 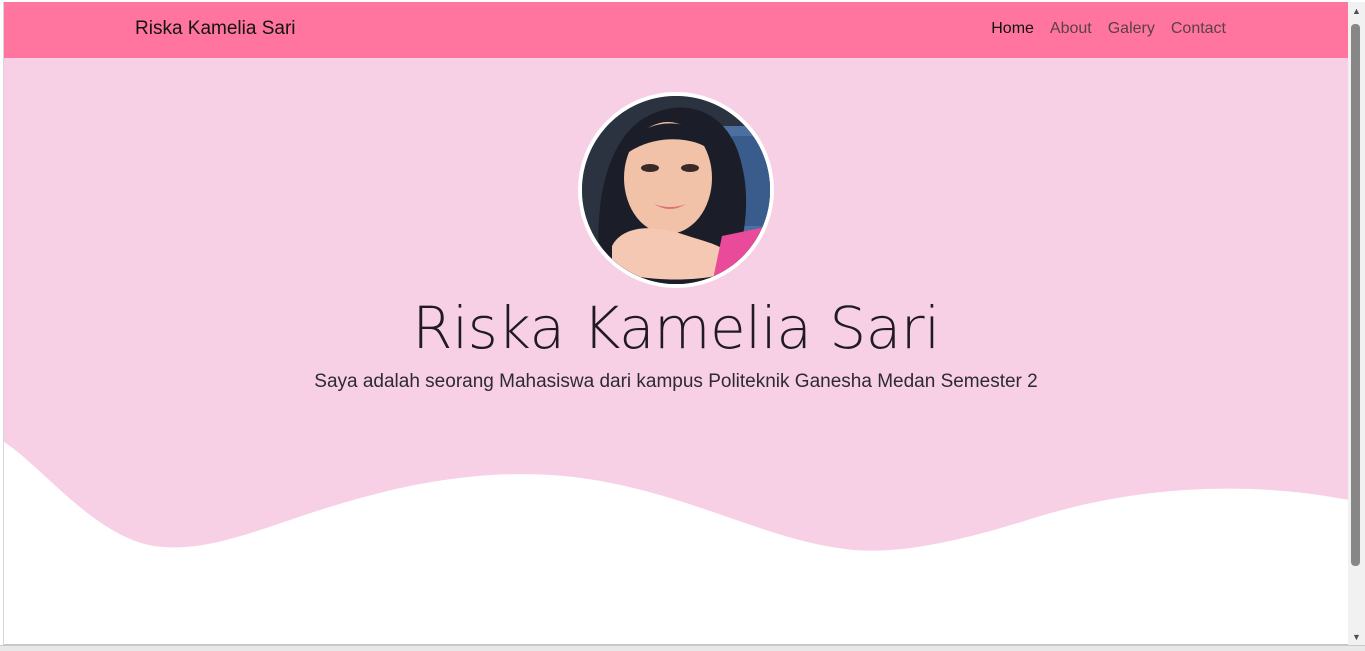 What do you see at coordinates (676, 328) in the screenshot?
I see `hero-name: Riska Kamelia Sari` at bounding box center [676, 328].